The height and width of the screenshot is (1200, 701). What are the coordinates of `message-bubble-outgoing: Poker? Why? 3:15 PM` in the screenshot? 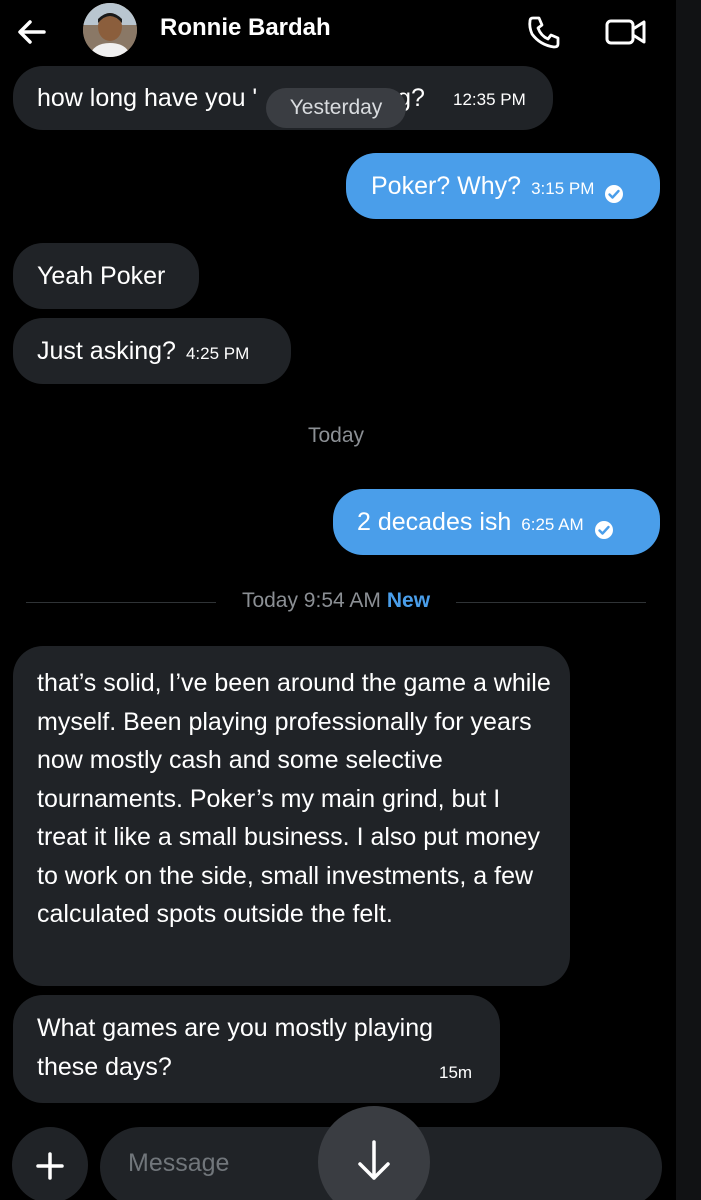 It's located at (503, 186).